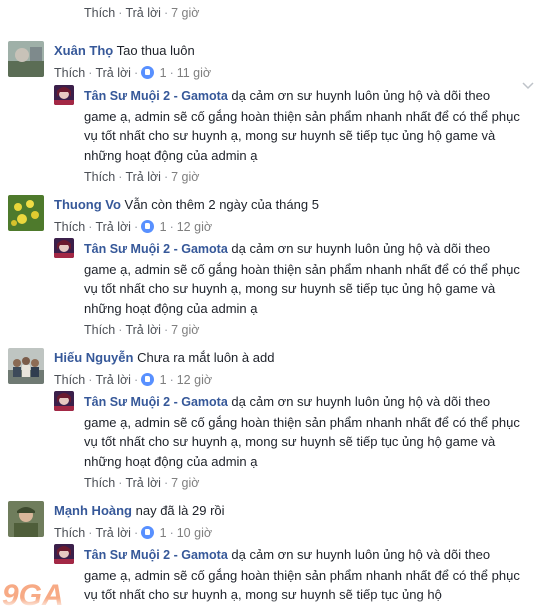 The height and width of the screenshot is (608, 550). What do you see at coordinates (275, 603) in the screenshot?
I see `bottom-fade` at bounding box center [275, 603].